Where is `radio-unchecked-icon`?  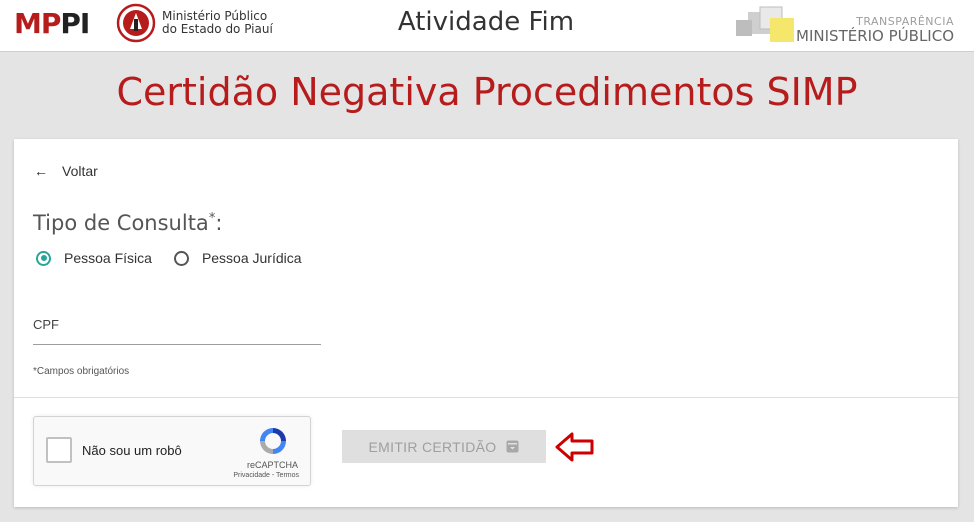 radio-unchecked-icon is located at coordinates (181, 258).